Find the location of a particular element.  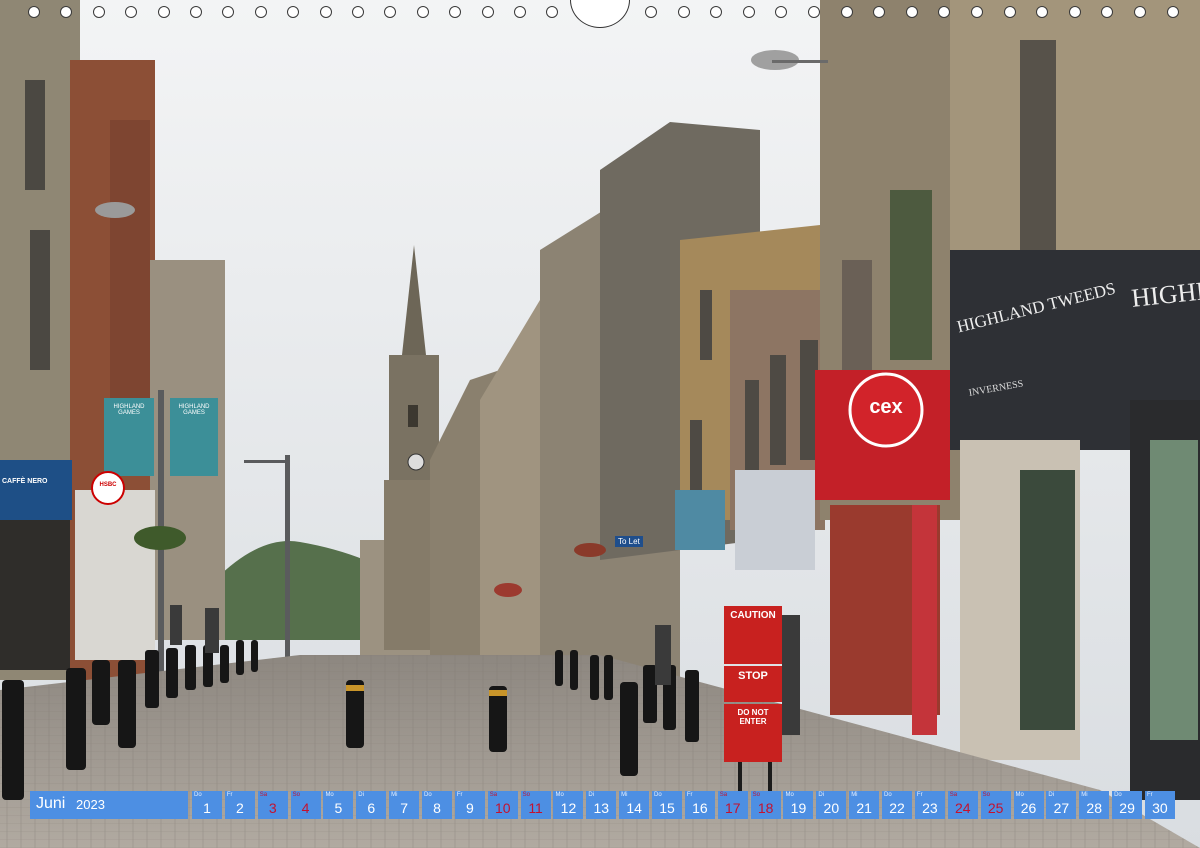

day-number: 27 is located at coordinates (1061, 808).